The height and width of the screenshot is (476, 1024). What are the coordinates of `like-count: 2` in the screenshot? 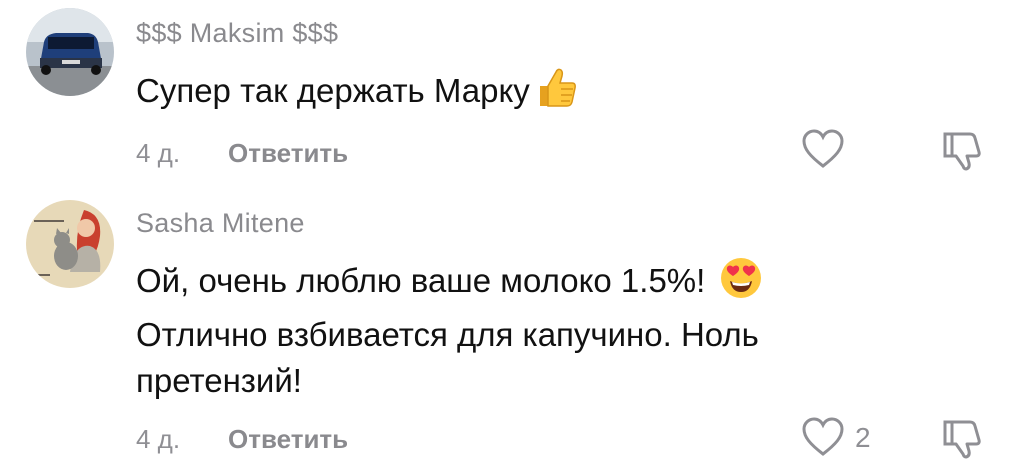 It's located at (863, 437).